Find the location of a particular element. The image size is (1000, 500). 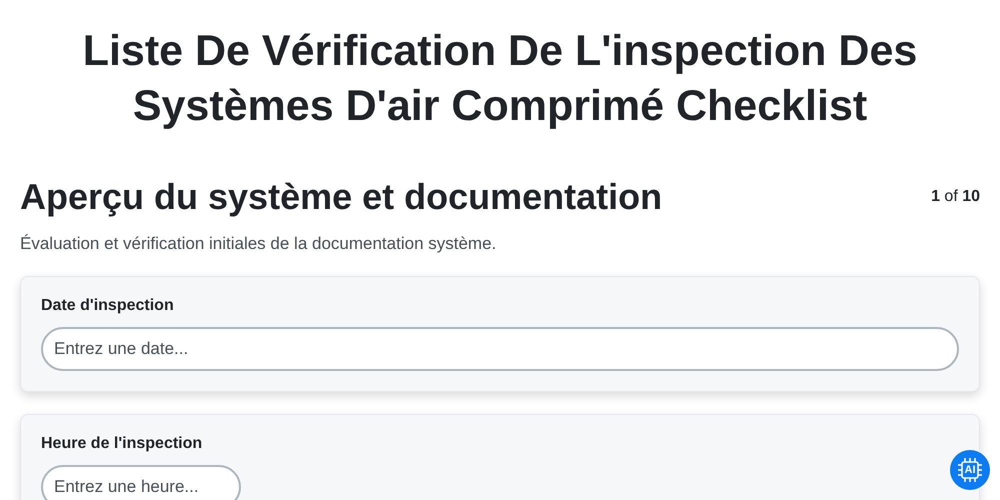

field-label: Heure de l'inspection is located at coordinates (122, 444).